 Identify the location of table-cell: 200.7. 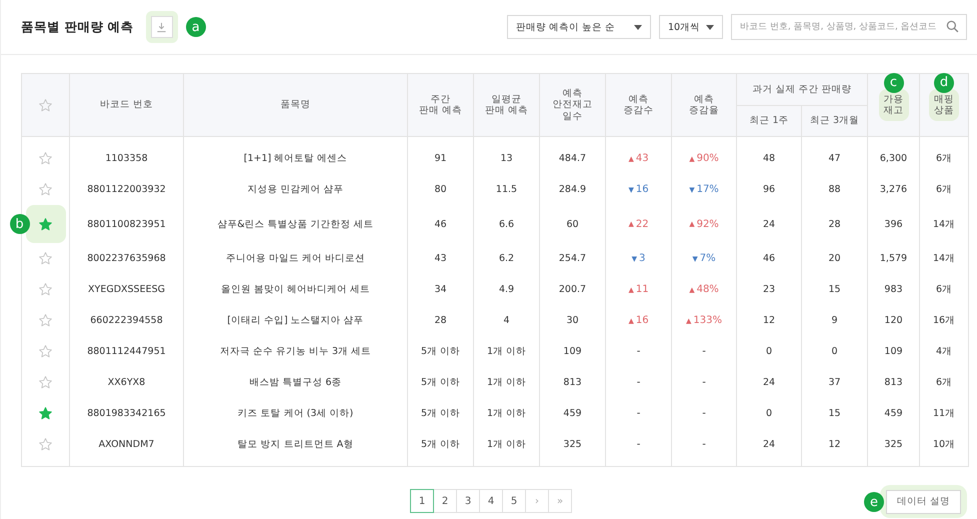
(572, 289).